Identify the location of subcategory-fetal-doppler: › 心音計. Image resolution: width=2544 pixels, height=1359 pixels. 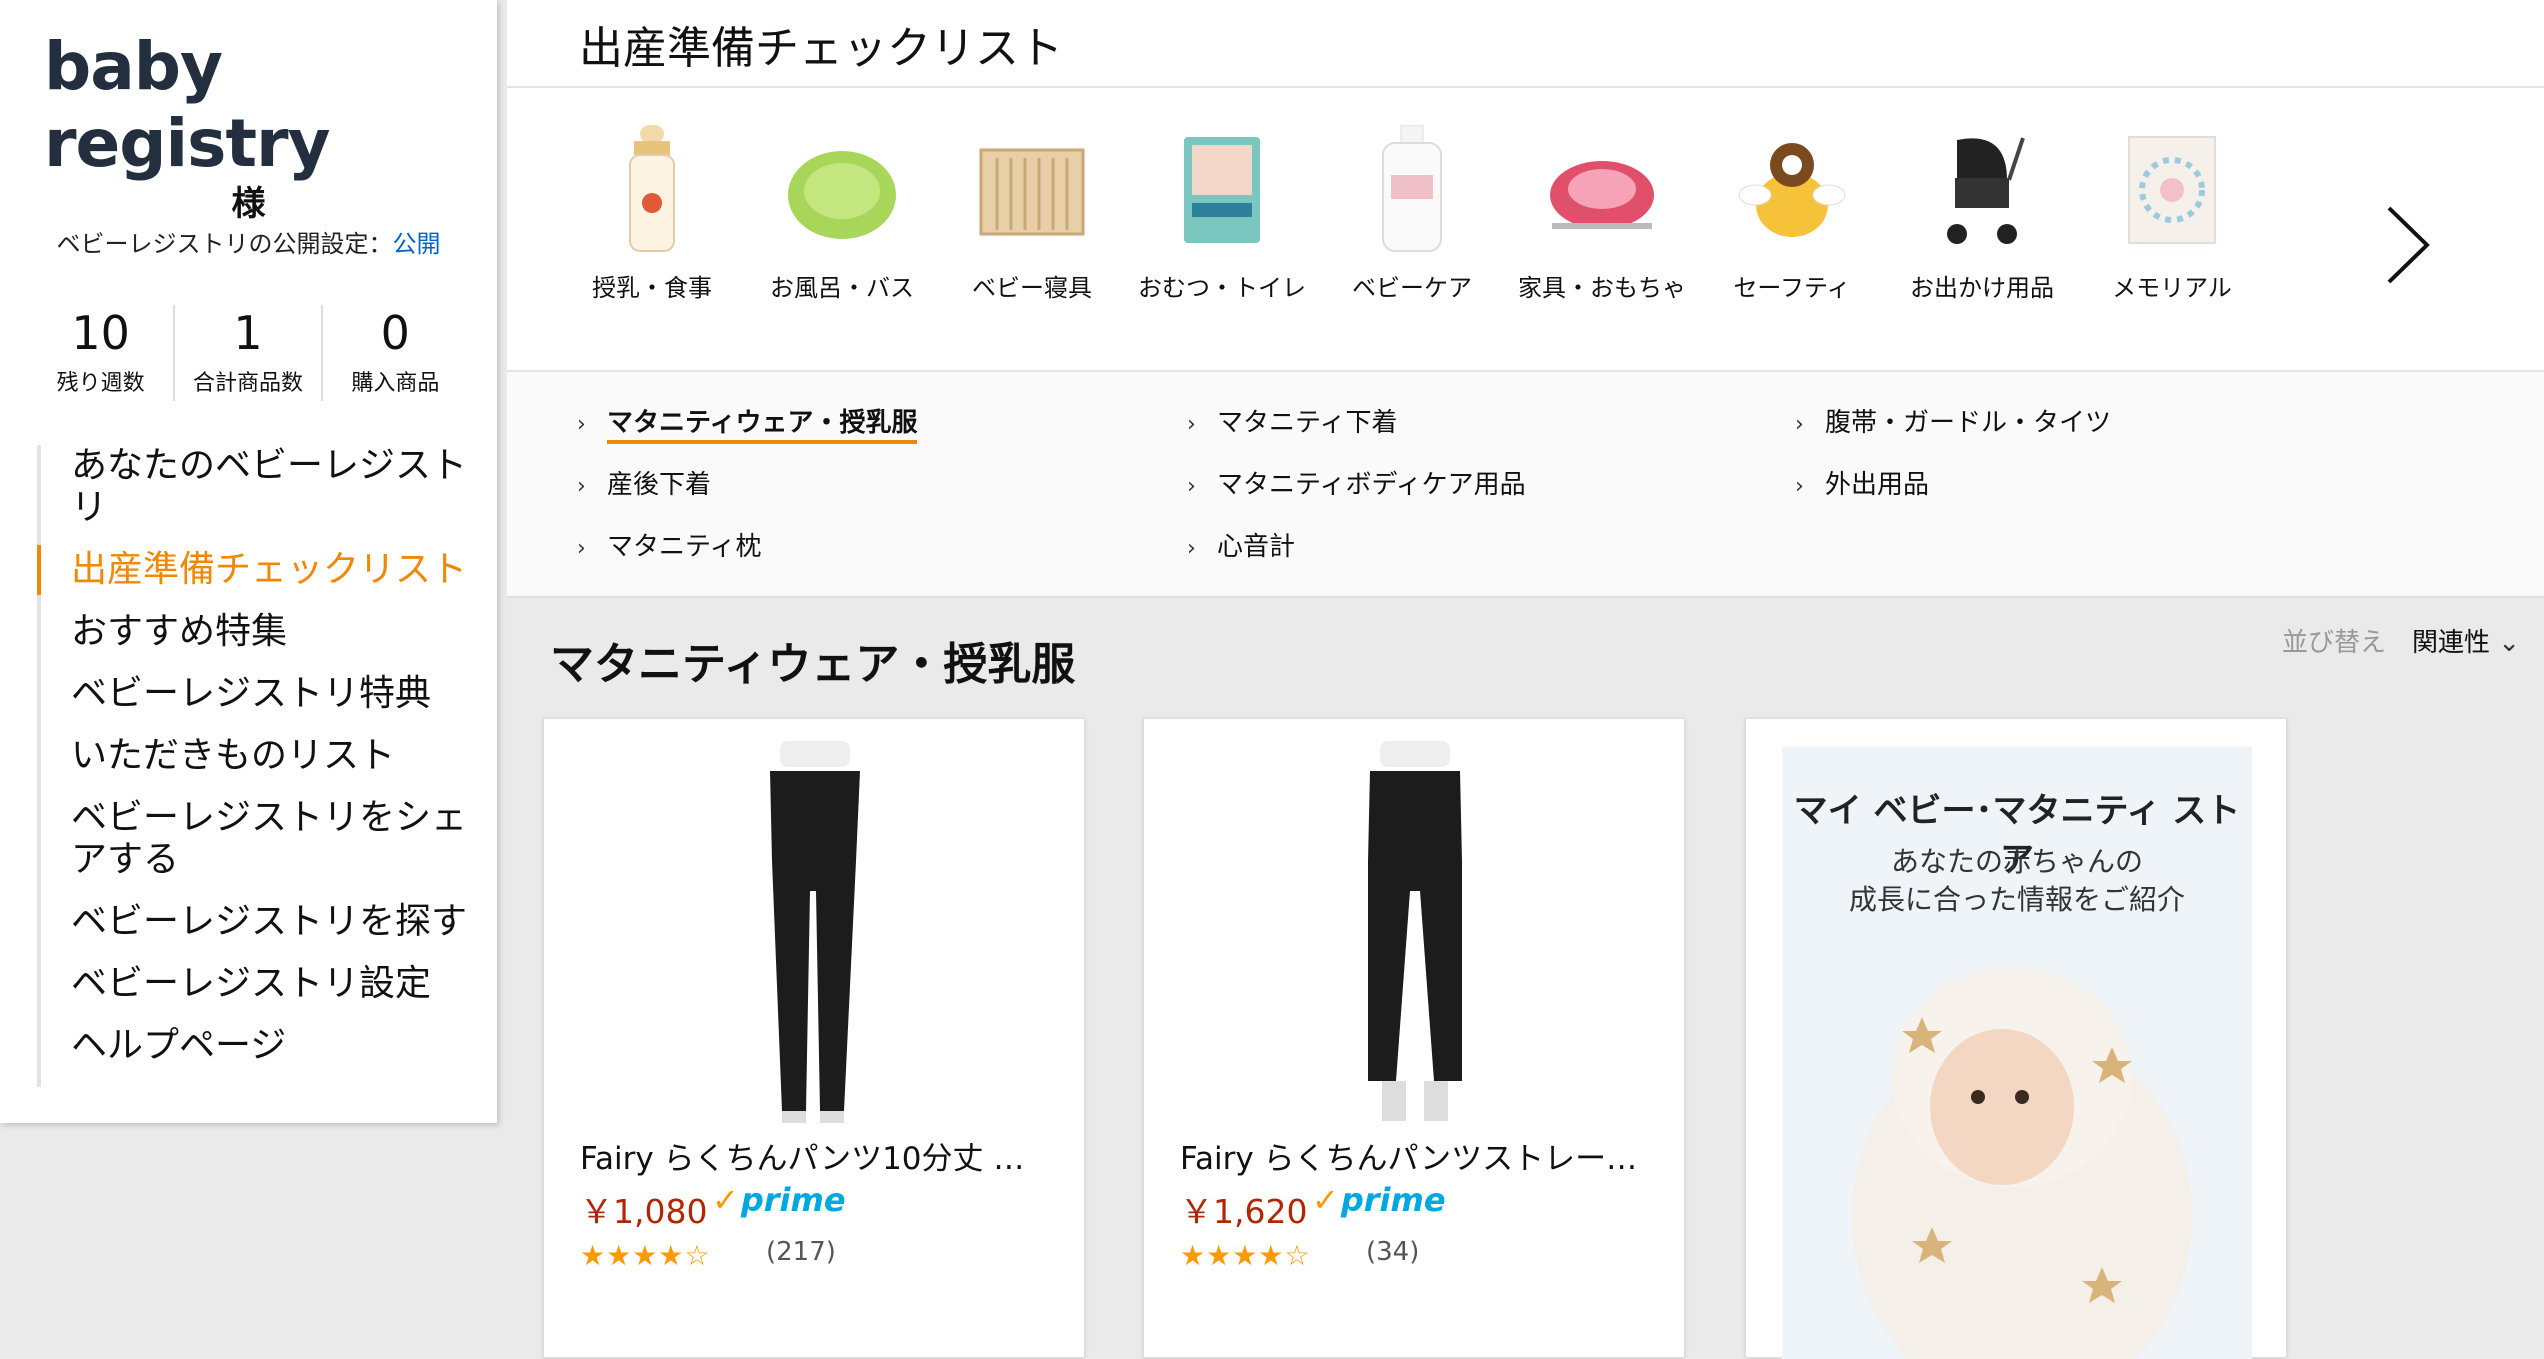
(1241, 544).